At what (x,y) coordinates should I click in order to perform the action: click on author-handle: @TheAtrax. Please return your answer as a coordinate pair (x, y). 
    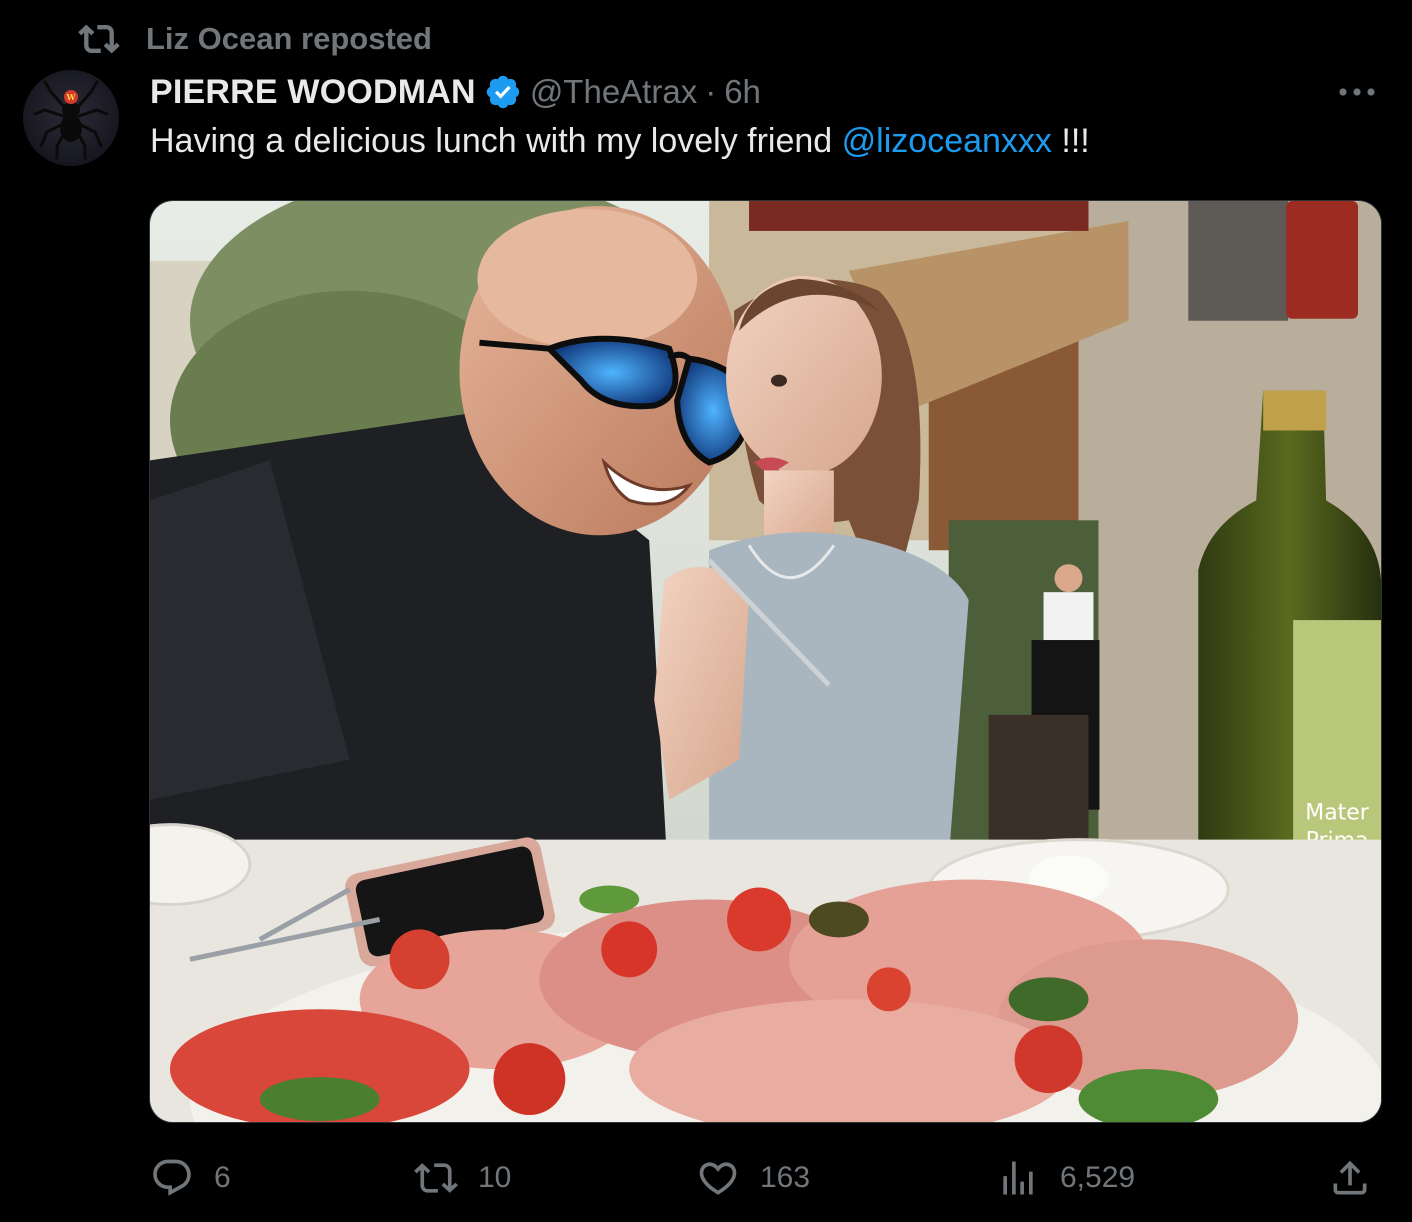
    Looking at the image, I should click on (613, 92).